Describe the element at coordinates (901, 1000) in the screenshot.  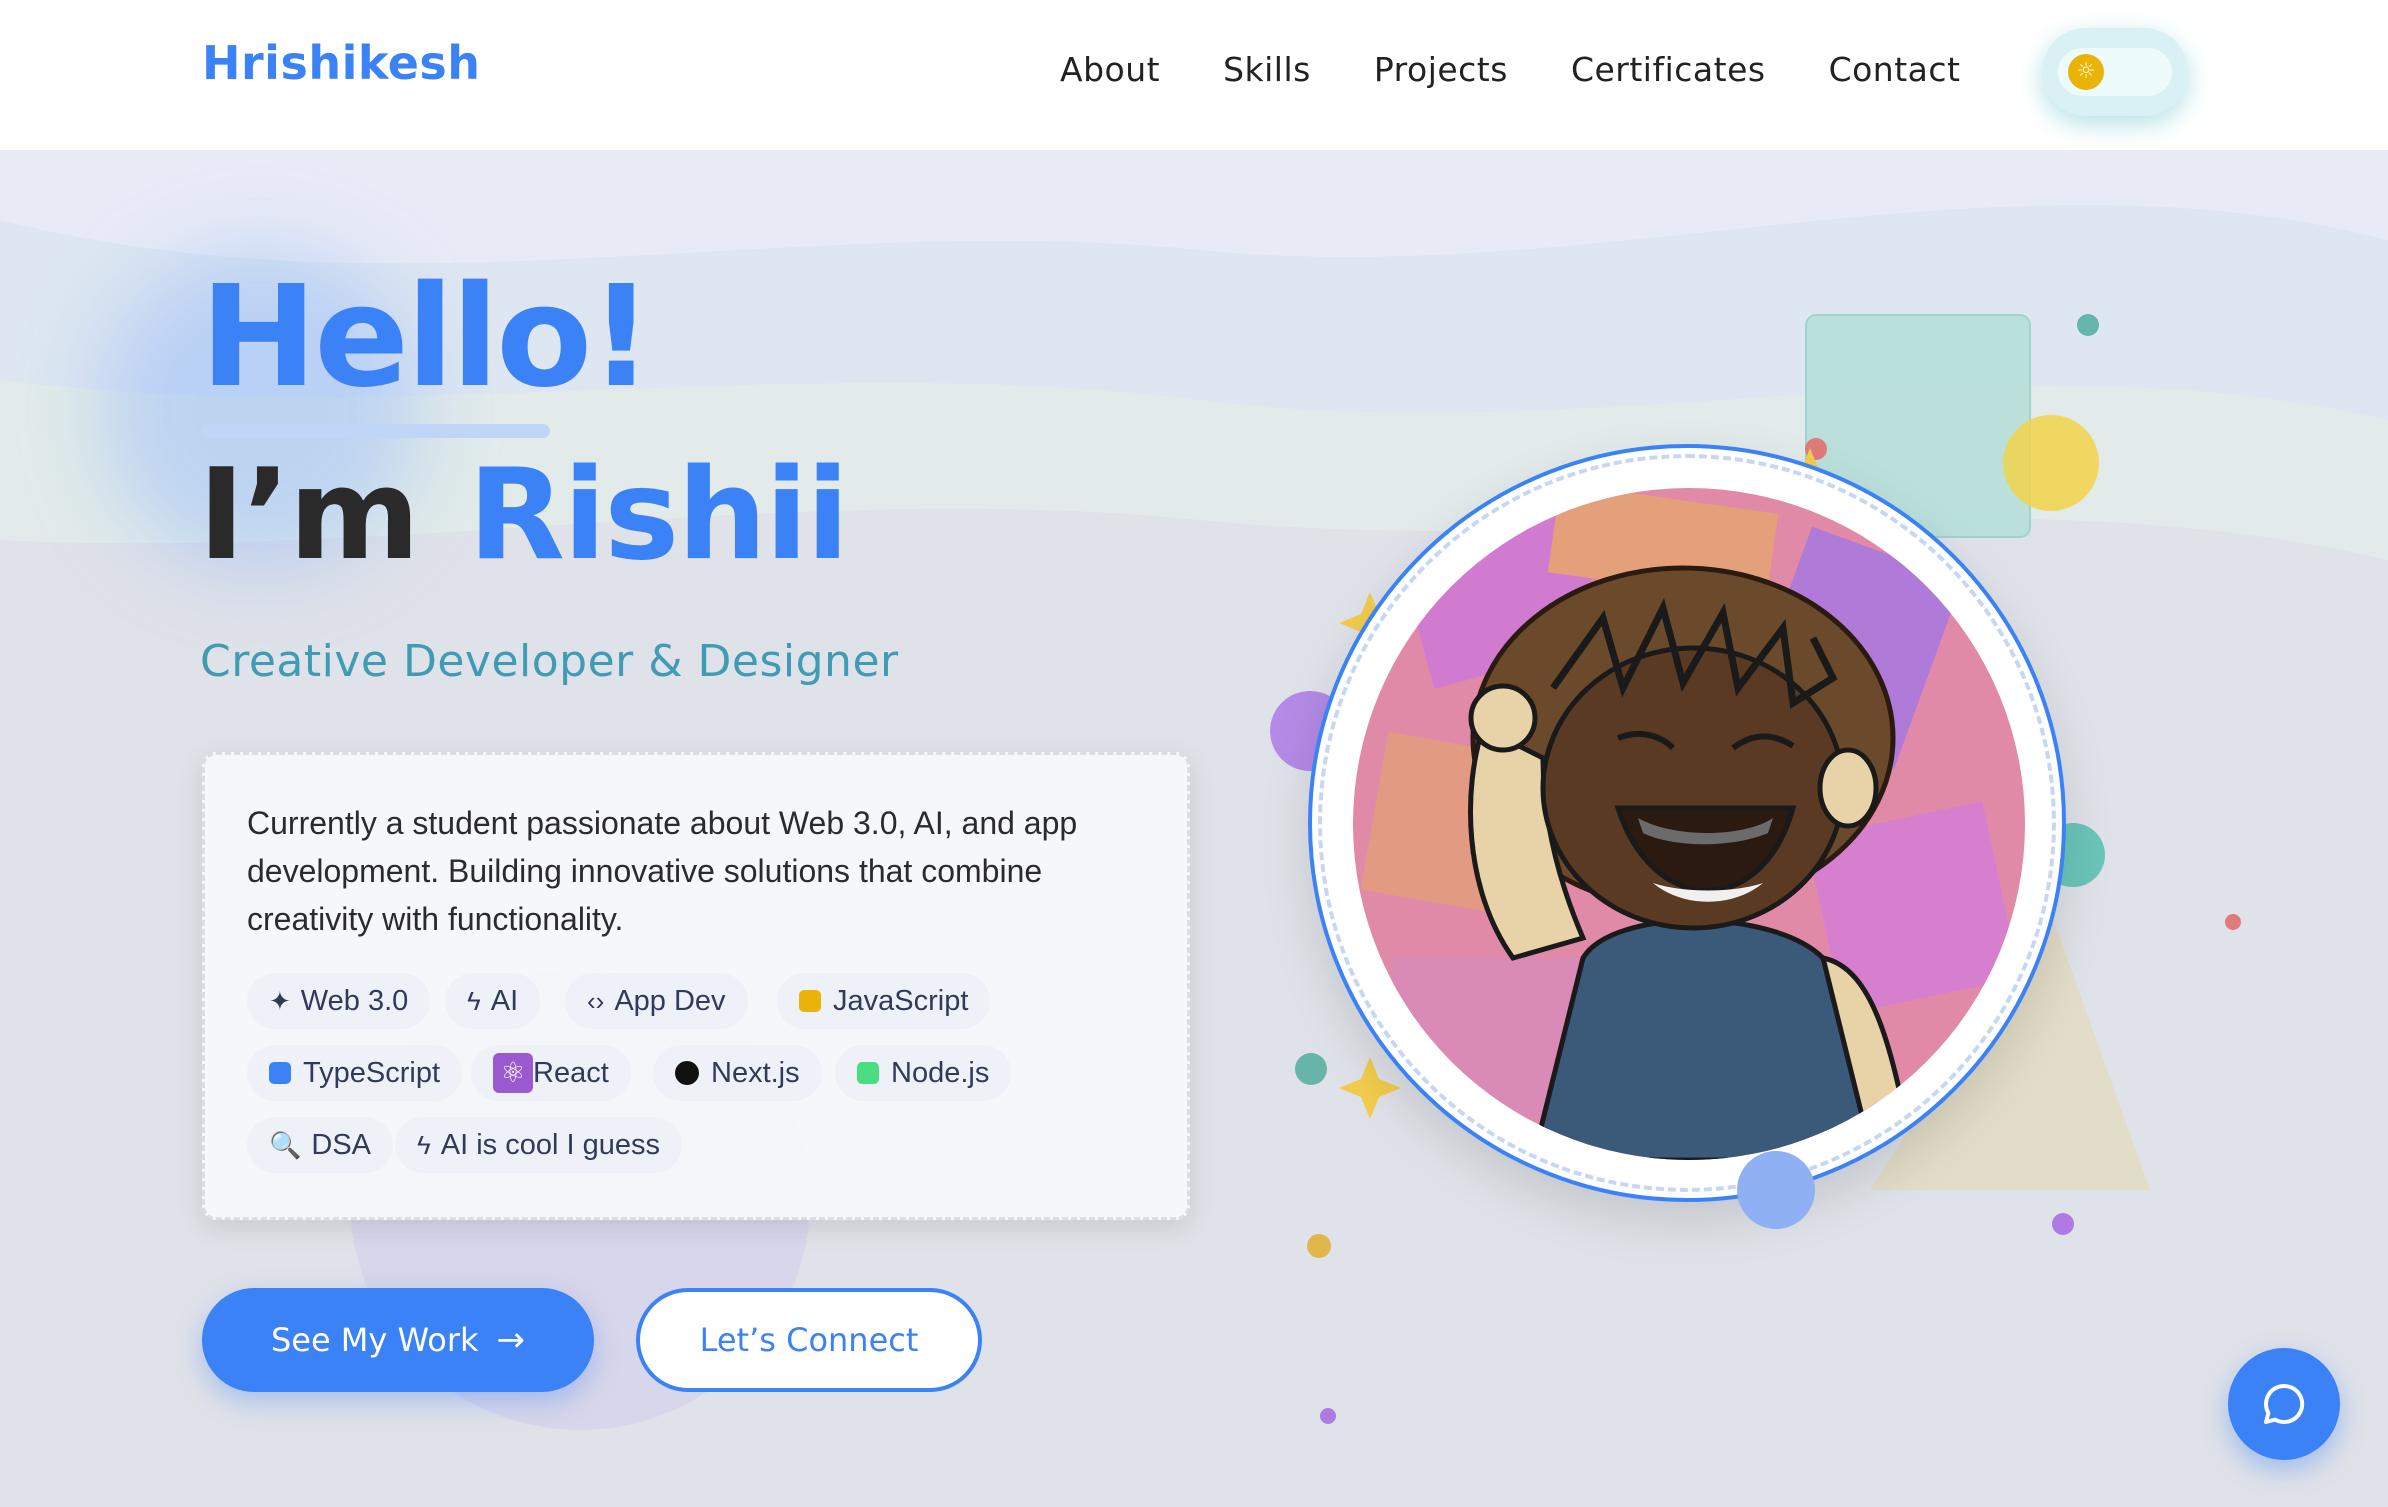
I see `chip-label: JavaScript` at that location.